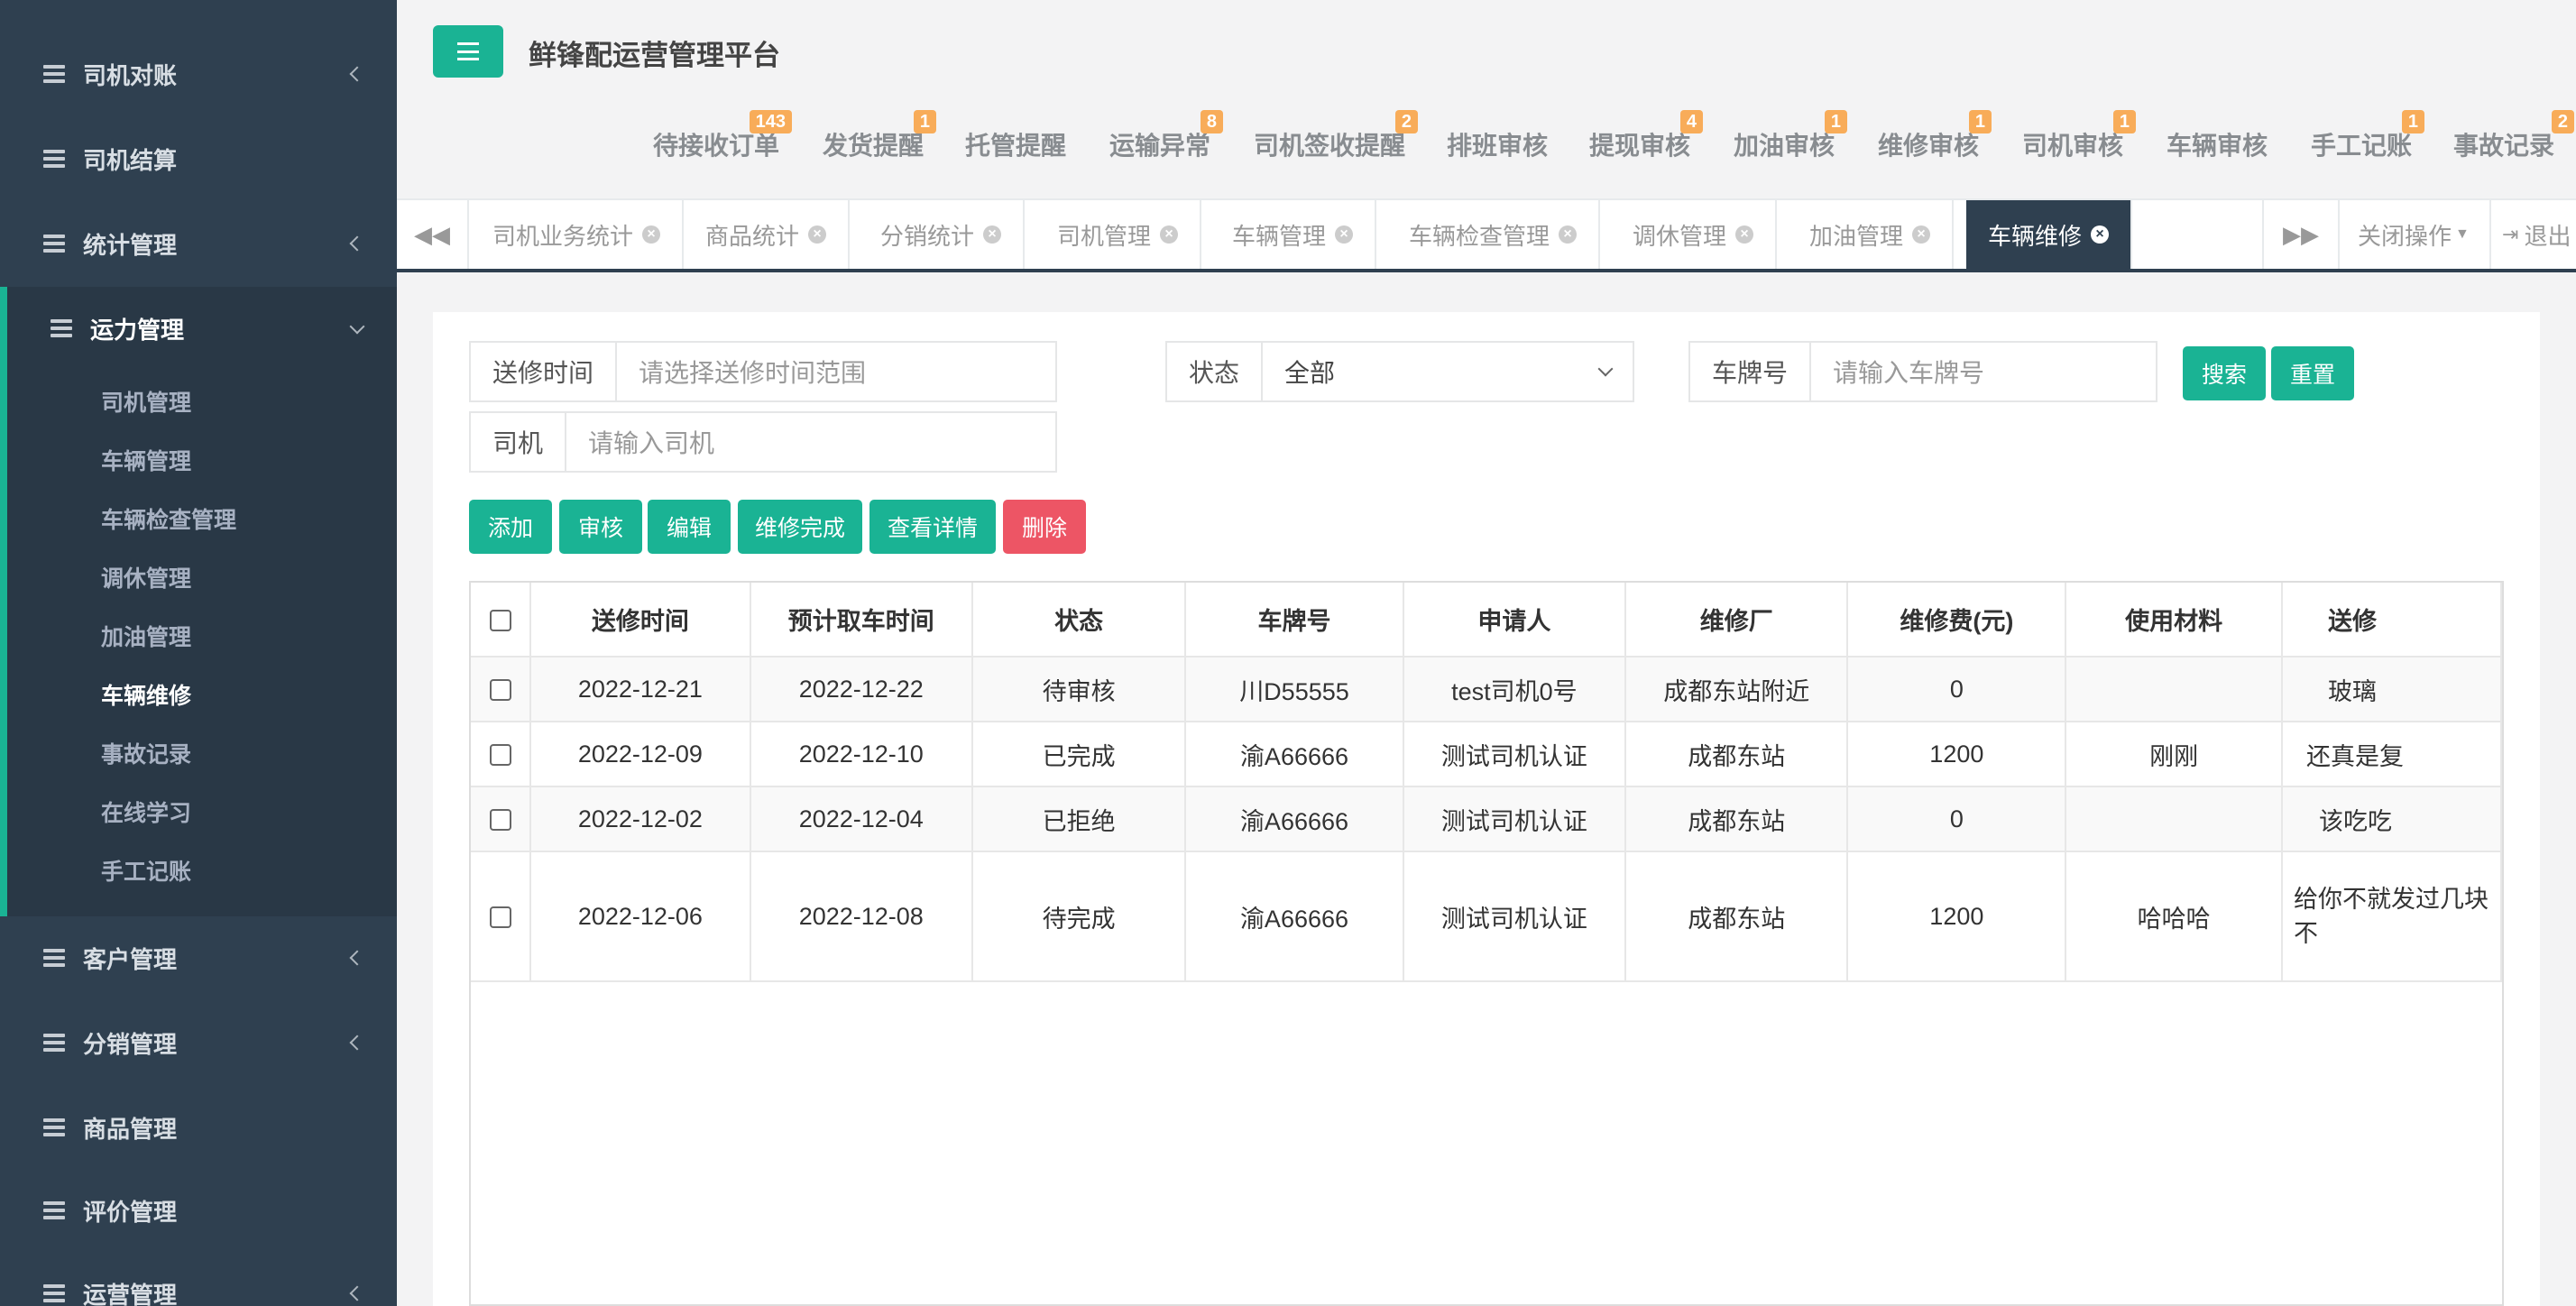 The width and height of the screenshot is (2576, 1306). What do you see at coordinates (198, 601) in the screenshot?
I see `sidebar-active-section` at bounding box center [198, 601].